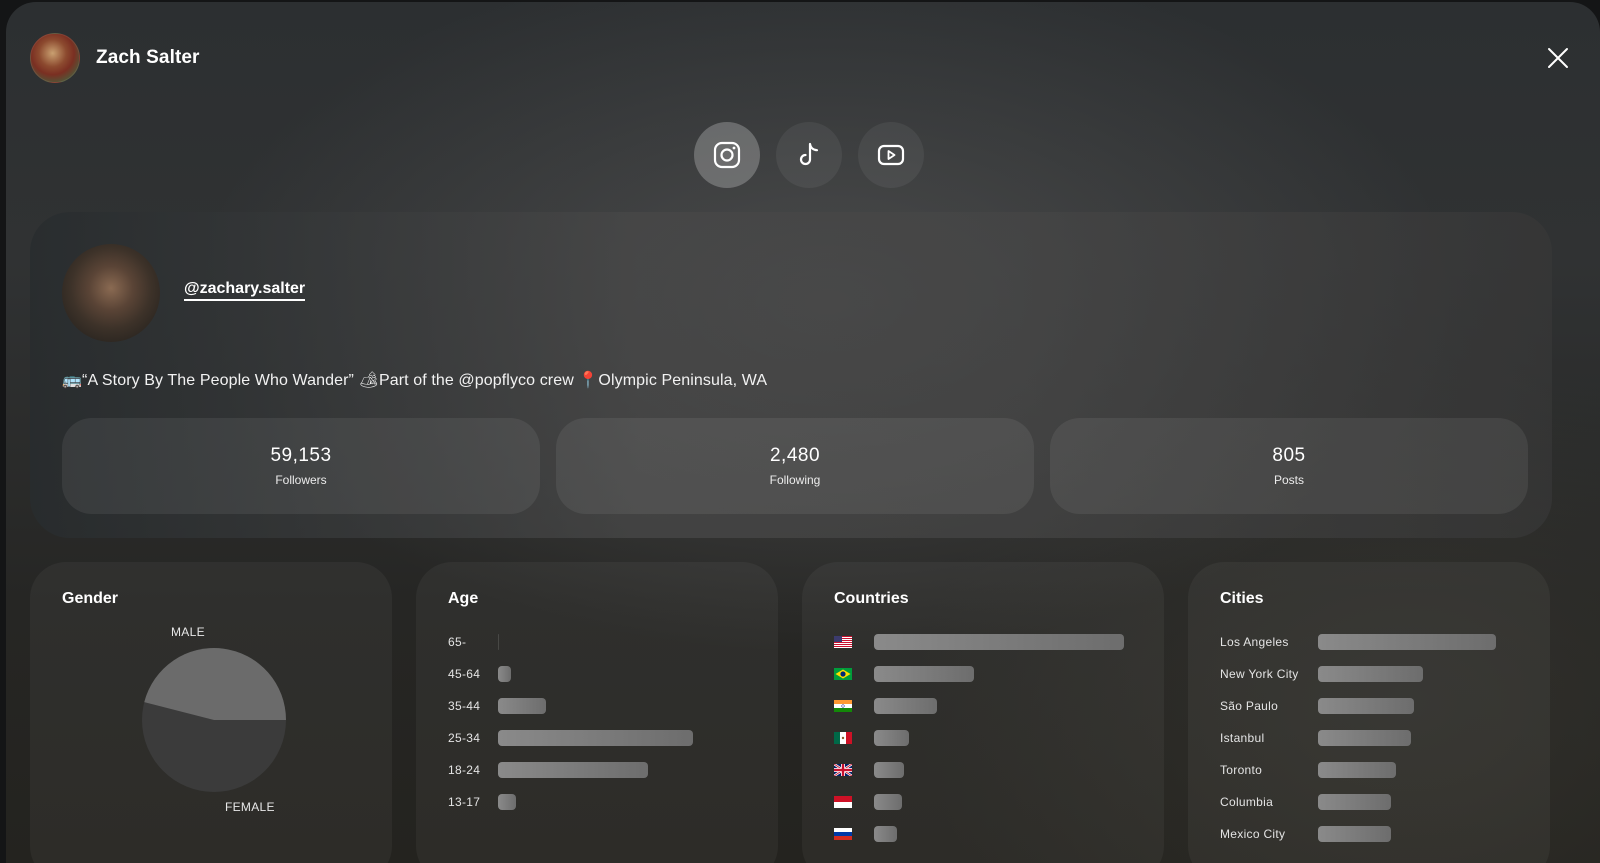  I want to click on stat-label: Posts, so click(1288, 480).